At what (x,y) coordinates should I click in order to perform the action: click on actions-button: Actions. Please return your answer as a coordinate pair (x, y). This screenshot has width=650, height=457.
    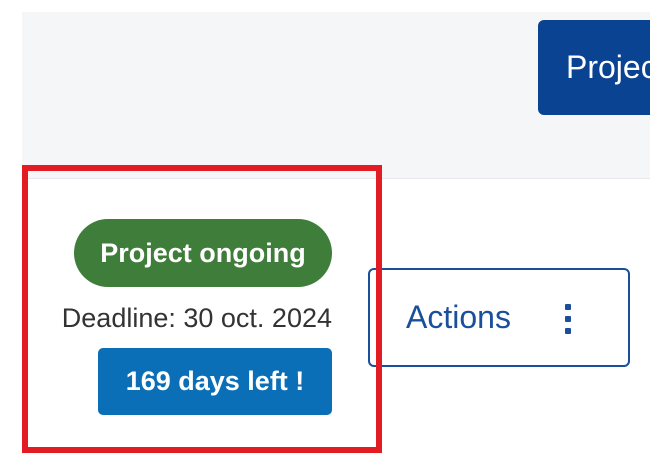
    Looking at the image, I should click on (499, 317).